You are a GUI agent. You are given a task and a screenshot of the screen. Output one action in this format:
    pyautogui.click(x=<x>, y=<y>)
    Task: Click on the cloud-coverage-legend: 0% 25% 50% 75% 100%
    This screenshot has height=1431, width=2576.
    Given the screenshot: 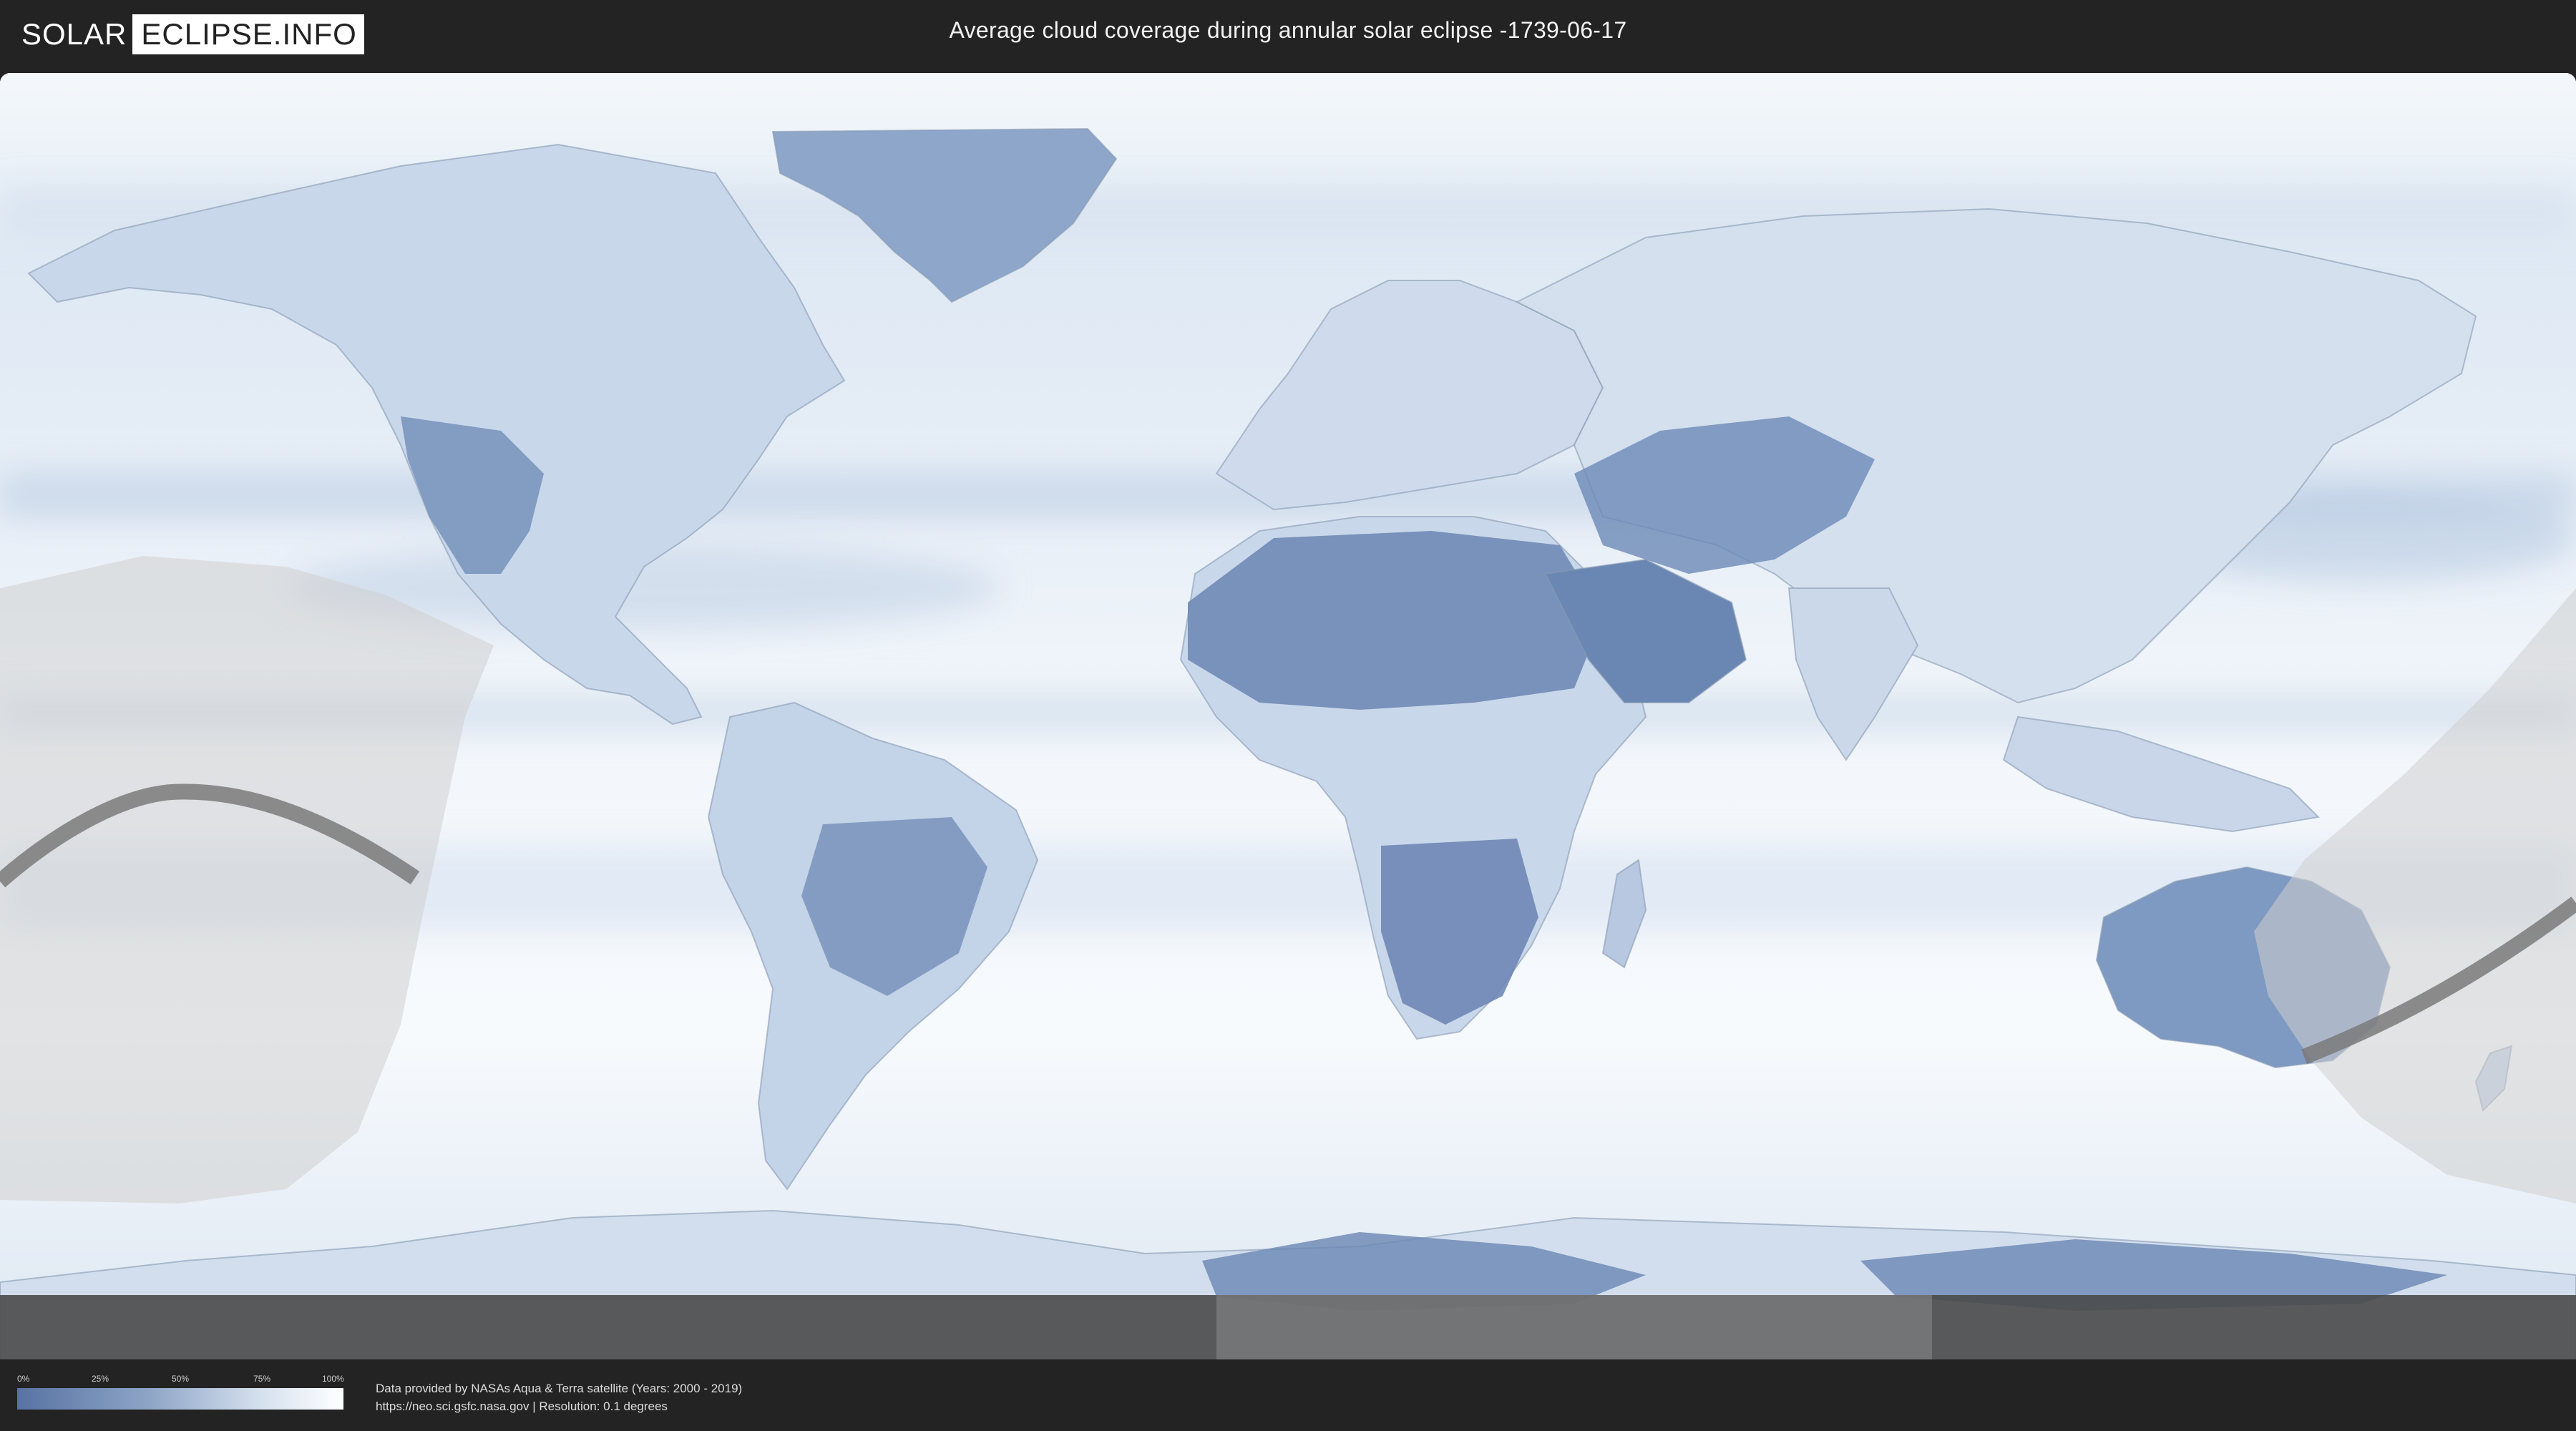 What is the action you would take?
    pyautogui.click(x=180, y=1392)
    